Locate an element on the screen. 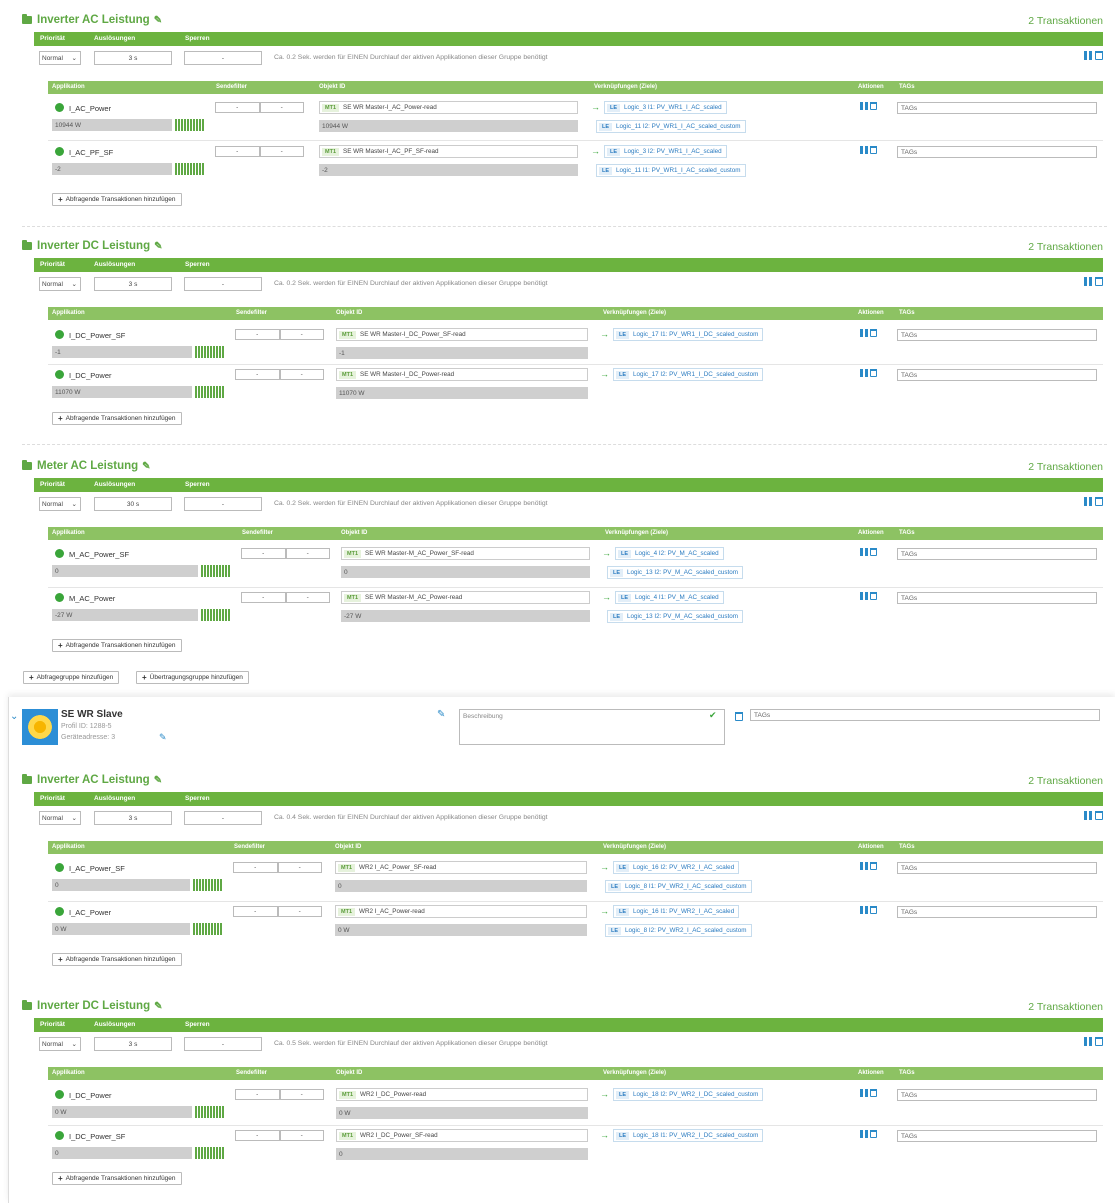 This screenshot has height=1203, width=1115. description-field: Beschreibung is located at coordinates (592, 727).